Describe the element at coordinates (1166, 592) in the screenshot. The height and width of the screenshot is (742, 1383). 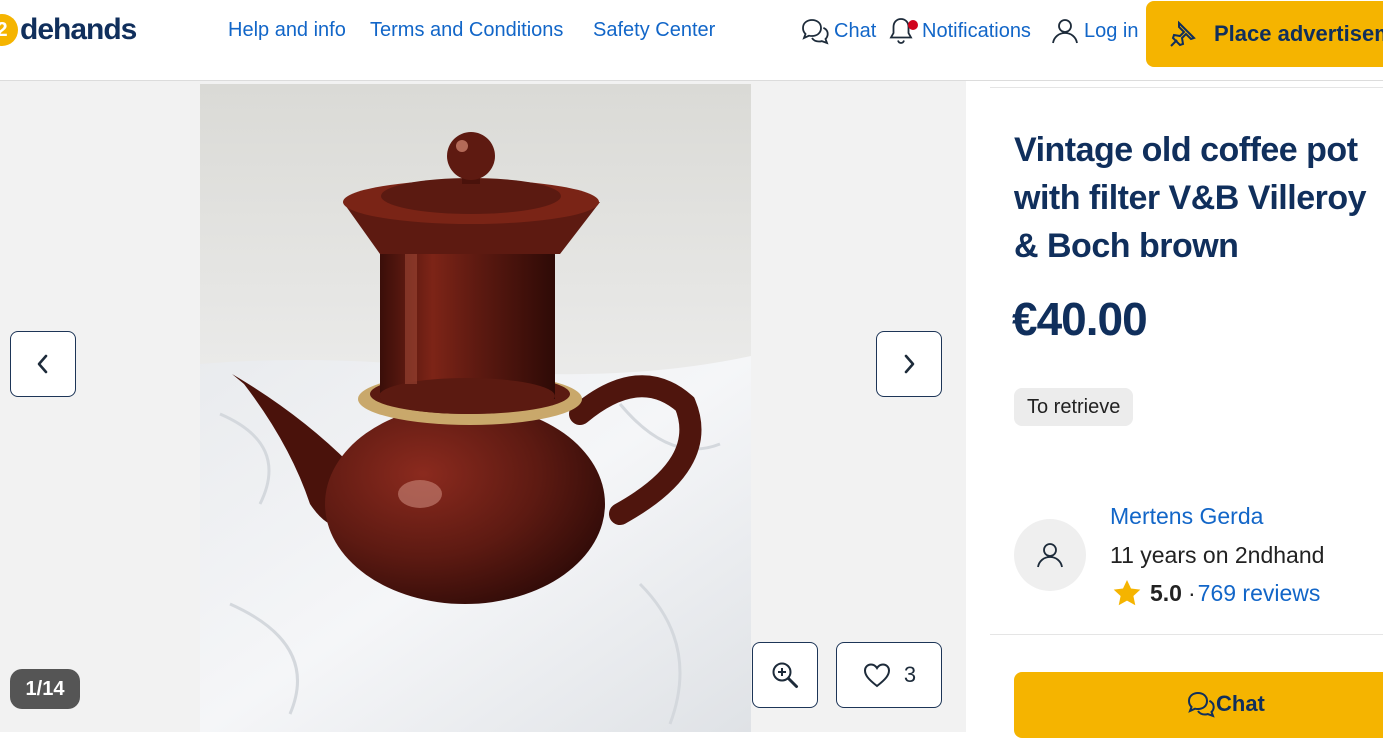
I see `rating-score: 5.0` at that location.